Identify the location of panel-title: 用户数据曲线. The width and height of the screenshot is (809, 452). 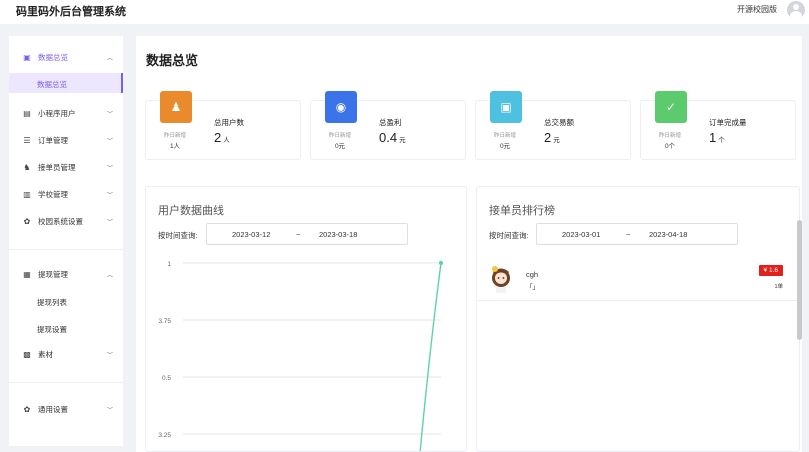
(191, 211).